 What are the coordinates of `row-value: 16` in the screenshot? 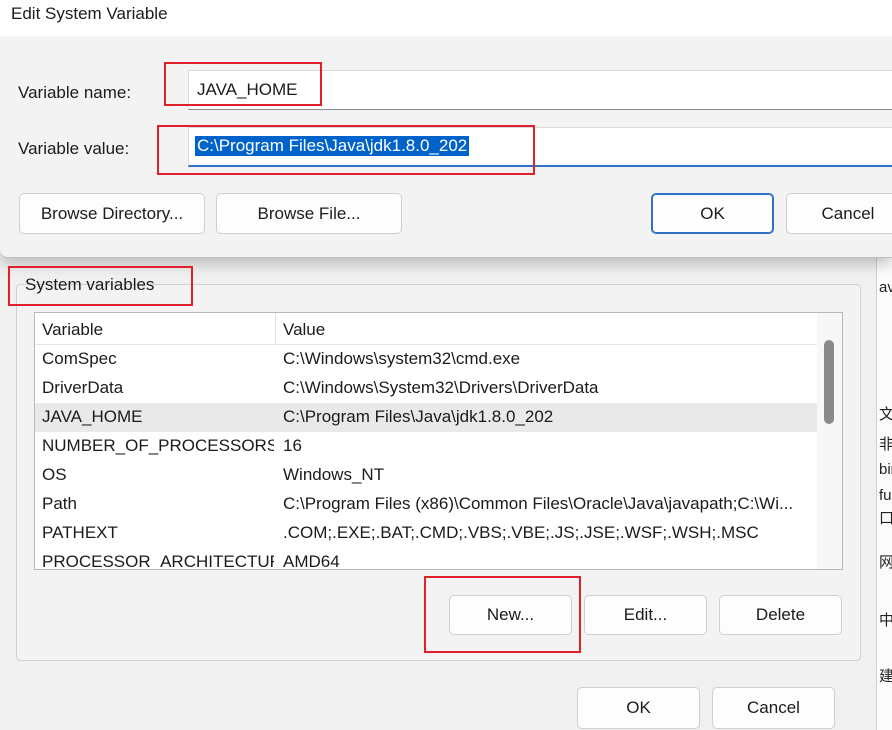 It's located at (292, 445).